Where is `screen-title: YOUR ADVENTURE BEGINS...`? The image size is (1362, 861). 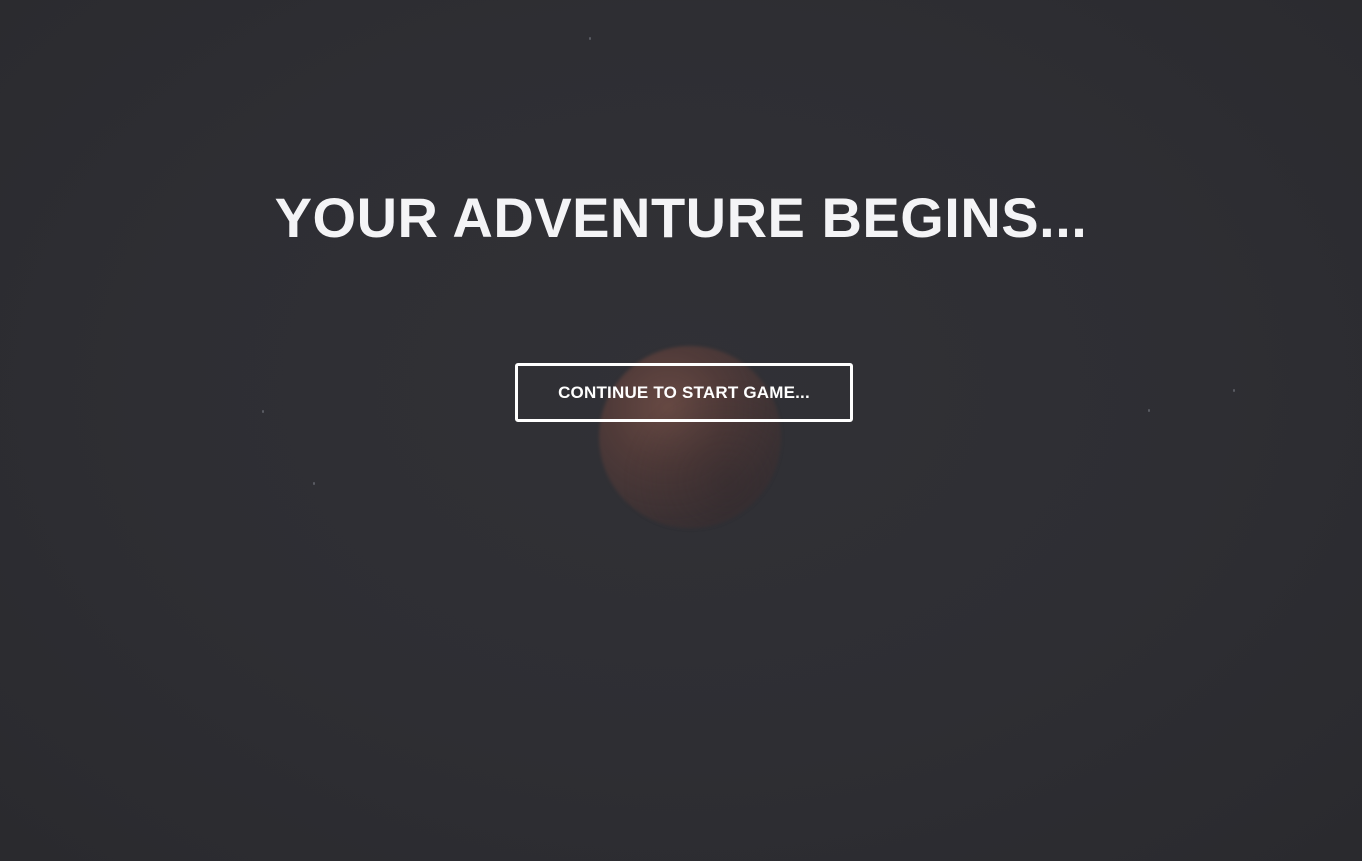 screen-title: YOUR ADVENTURE BEGINS... is located at coordinates (681, 217).